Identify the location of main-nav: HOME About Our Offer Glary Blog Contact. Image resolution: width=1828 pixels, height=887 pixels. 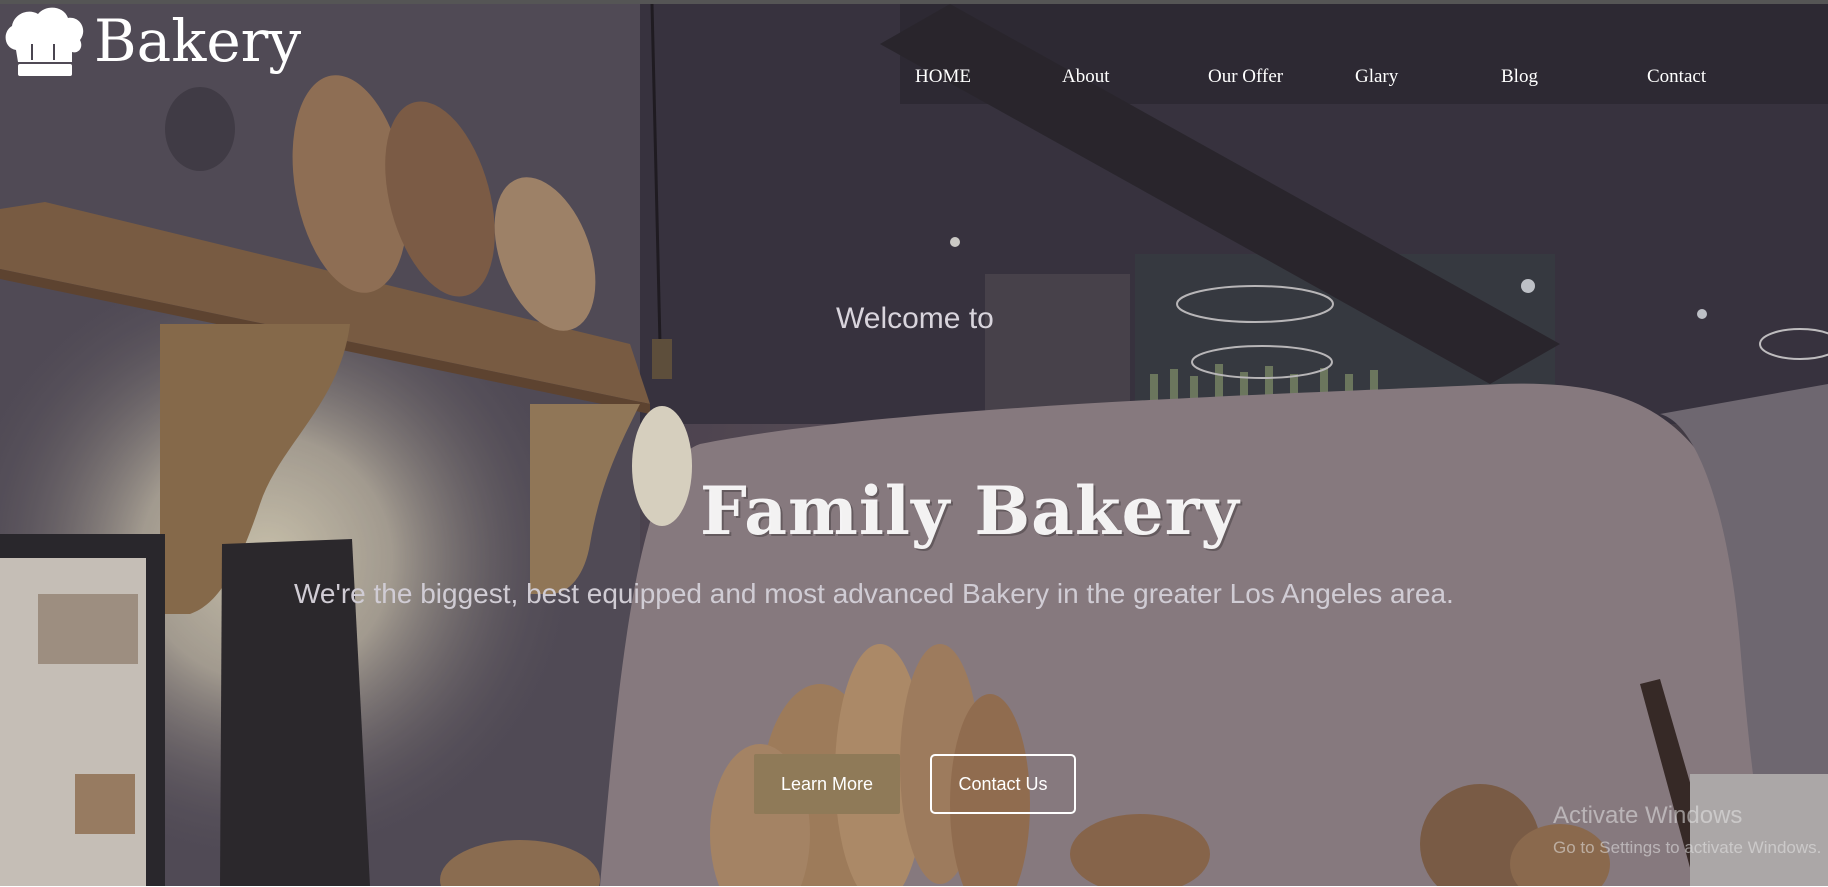
(914, 81).